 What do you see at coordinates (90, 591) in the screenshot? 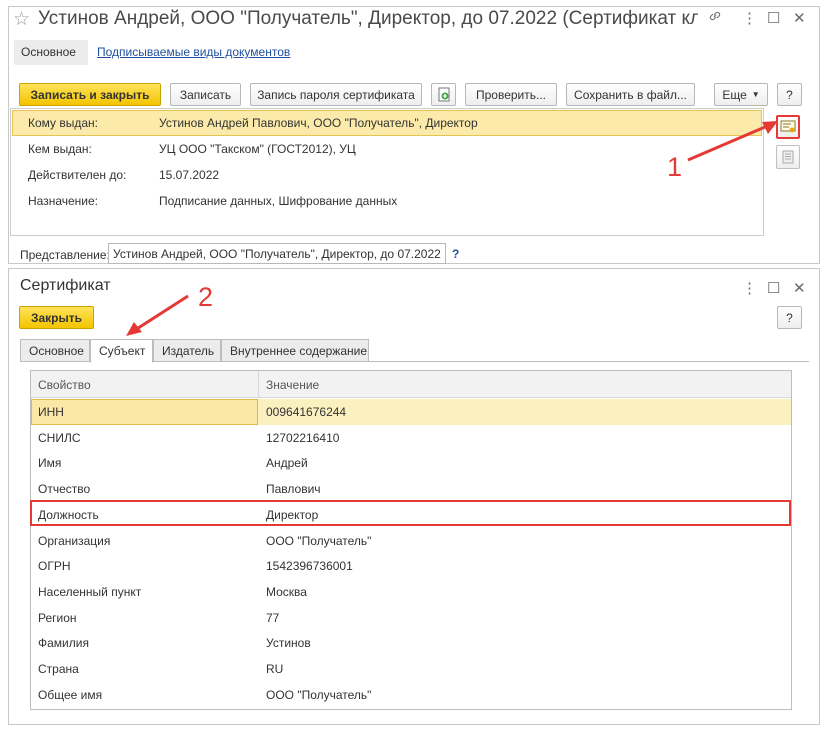
I see `property-cell: Населенный пункт` at bounding box center [90, 591].